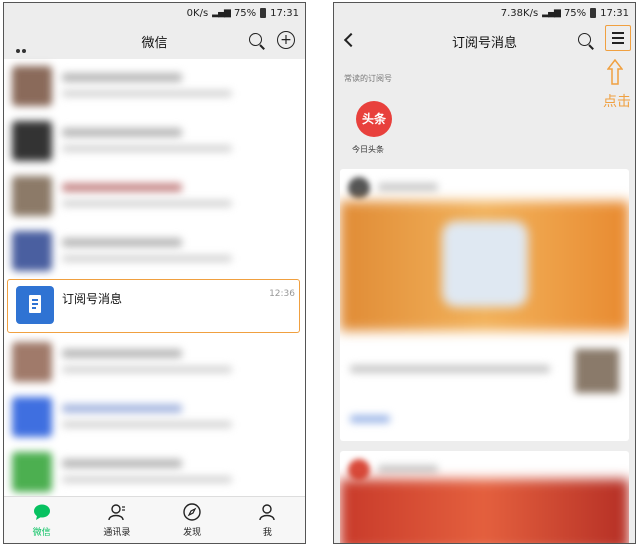  Describe the element at coordinates (615, 72) in the screenshot. I see `arrow-up-icon` at that location.